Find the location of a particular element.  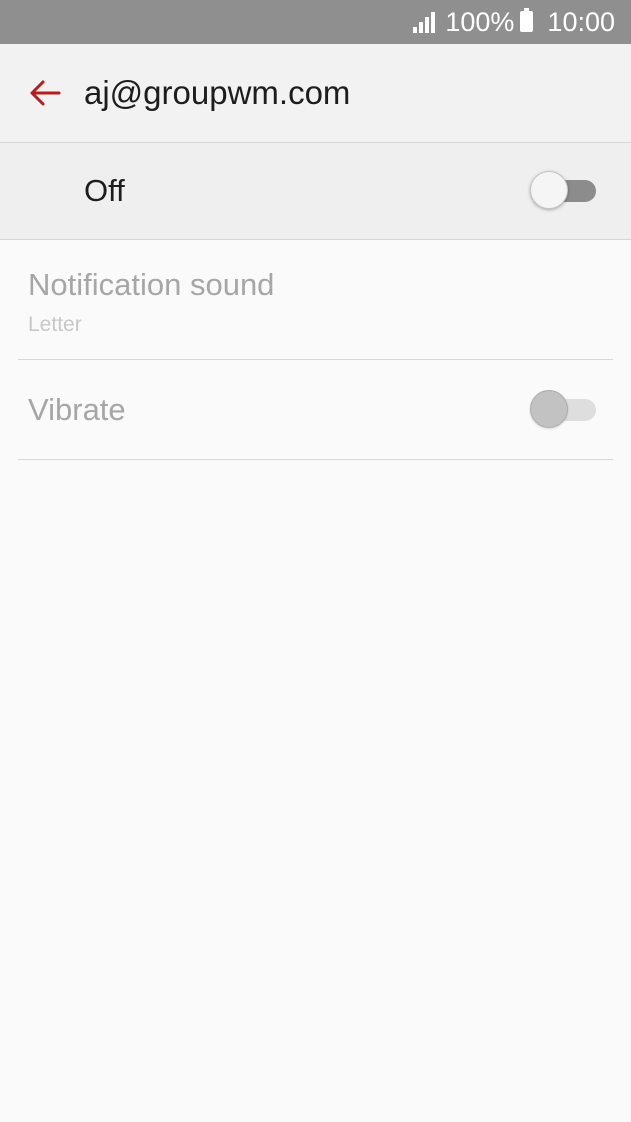

notification-sound-summary: Letter is located at coordinates (55, 324).